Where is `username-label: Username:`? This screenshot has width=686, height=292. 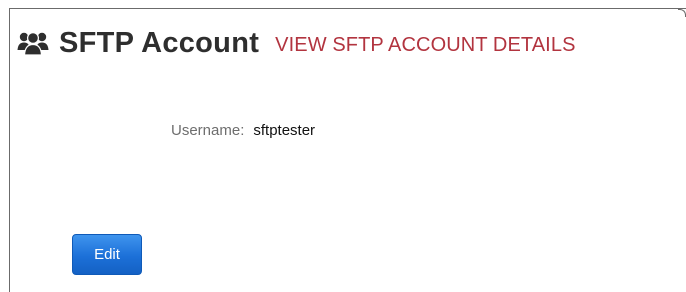
username-label: Username: is located at coordinates (208, 130).